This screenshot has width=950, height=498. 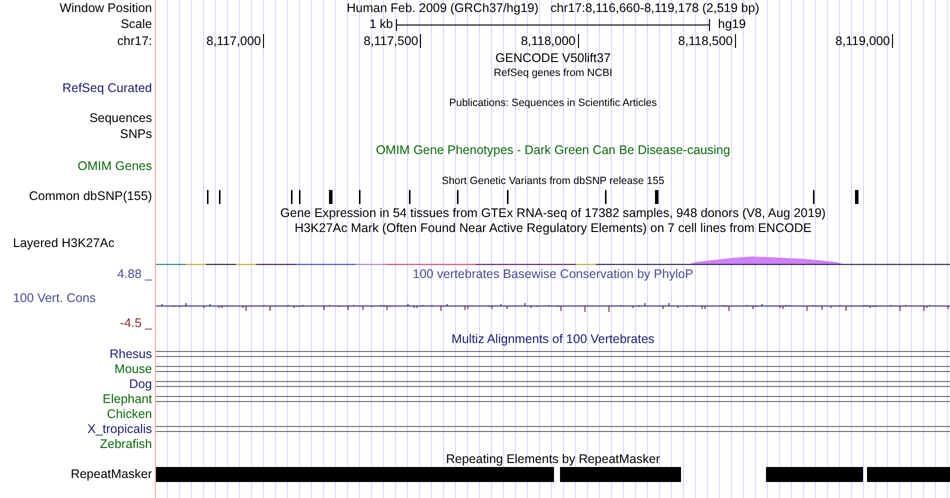 What do you see at coordinates (119, 429) in the screenshot?
I see `species-label: X_tropicalis` at bounding box center [119, 429].